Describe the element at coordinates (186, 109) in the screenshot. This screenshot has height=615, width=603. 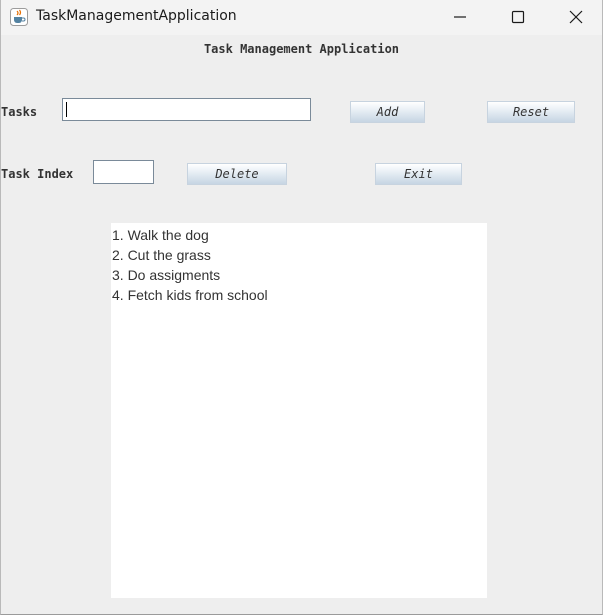
I see `task-input` at that location.